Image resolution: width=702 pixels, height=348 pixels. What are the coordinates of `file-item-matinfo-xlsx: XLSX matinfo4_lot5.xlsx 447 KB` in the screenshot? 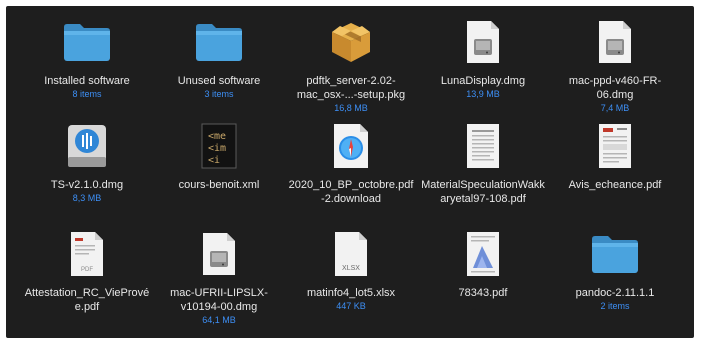 It's located at (351, 270).